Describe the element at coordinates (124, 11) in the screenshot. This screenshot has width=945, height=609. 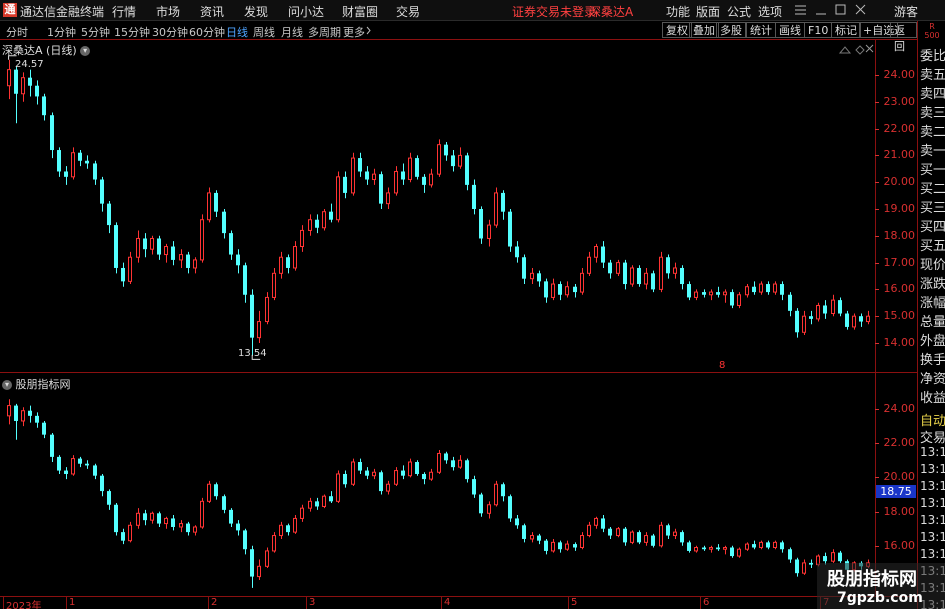
I see `menu-market-quotes: 行情` at that location.